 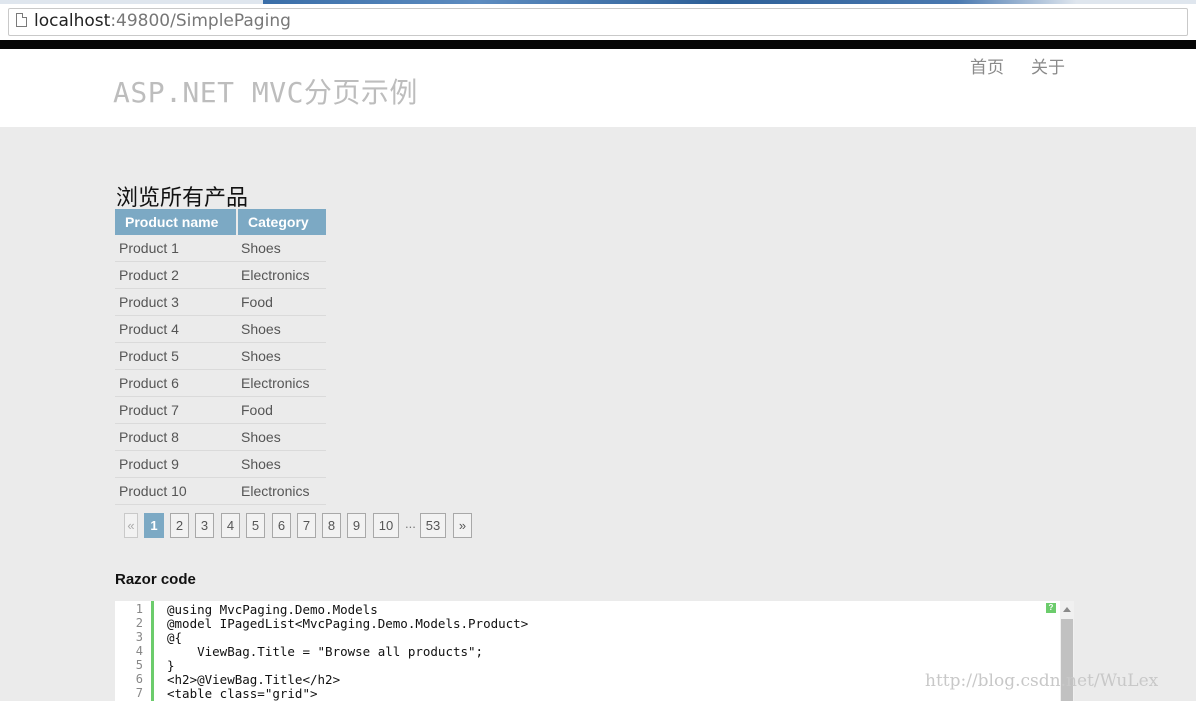 What do you see at coordinates (254, 679) in the screenshot?
I see `code-line: <h2>@ViewBag.Title</h2>` at bounding box center [254, 679].